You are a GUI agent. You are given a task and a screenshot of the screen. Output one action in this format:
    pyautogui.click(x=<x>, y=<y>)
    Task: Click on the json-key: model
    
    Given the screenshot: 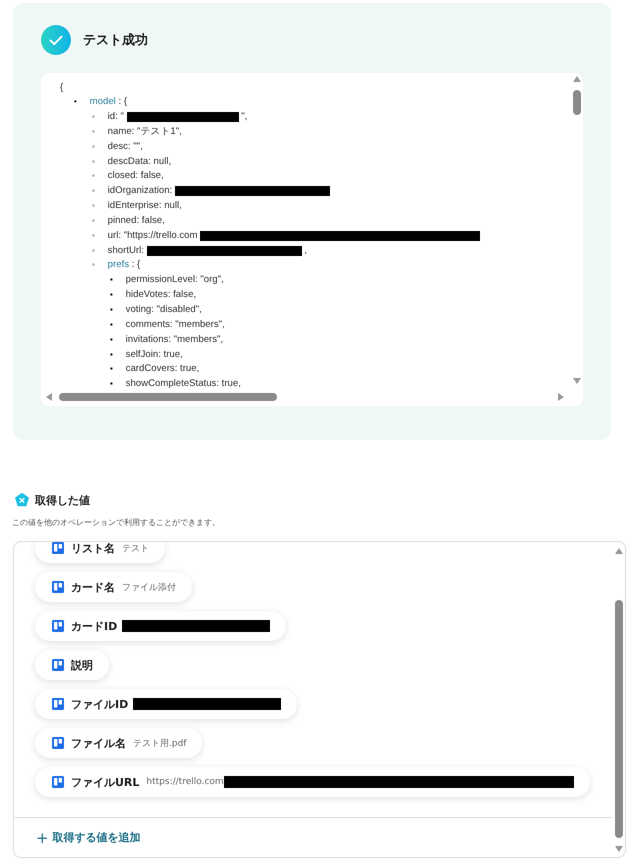 What is the action you would take?
    pyautogui.click(x=103, y=102)
    